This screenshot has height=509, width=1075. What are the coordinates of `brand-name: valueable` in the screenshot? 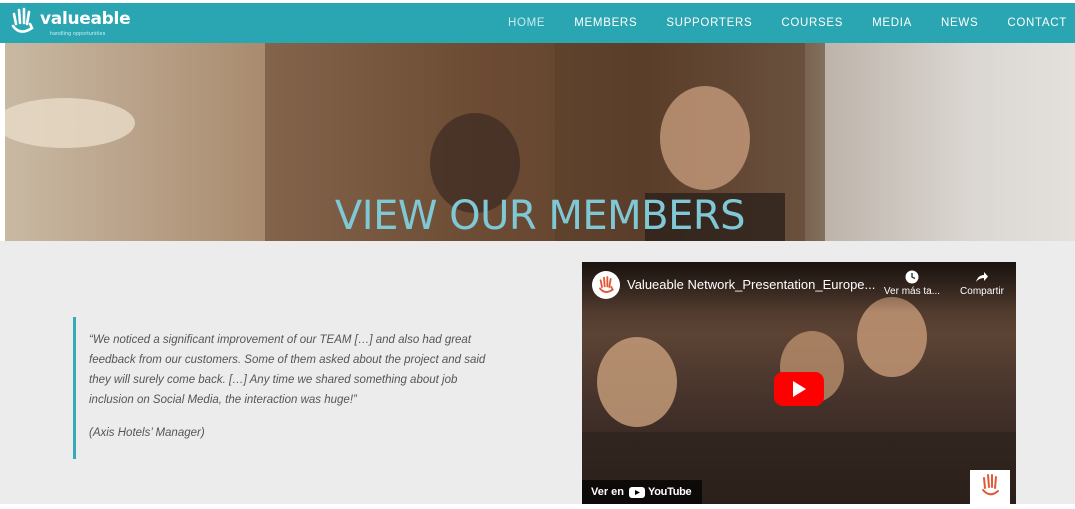 It's located at (85, 19).